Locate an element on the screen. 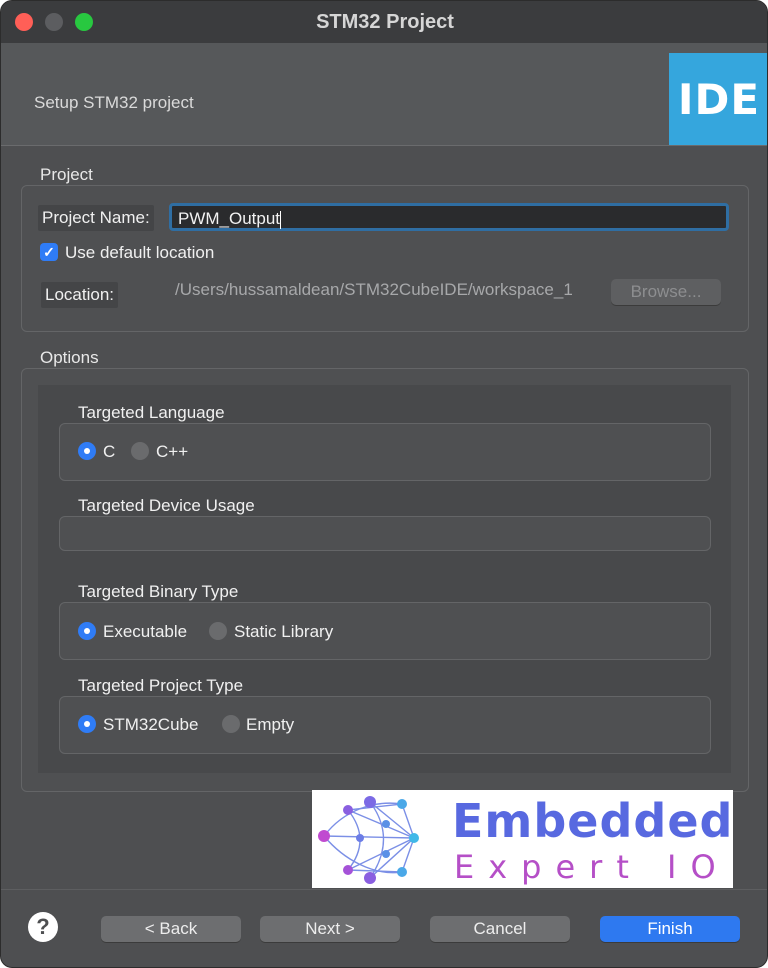  binary-executable-radio is located at coordinates (87, 631).